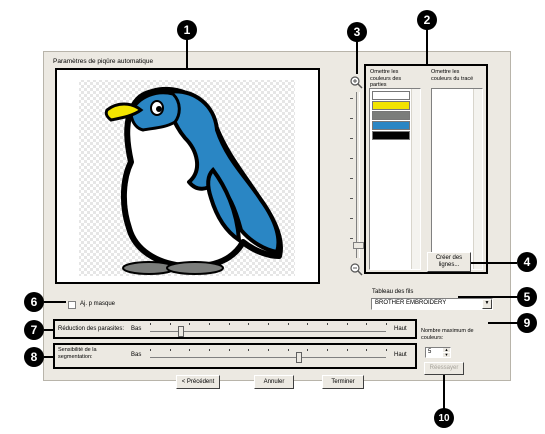 This screenshot has width=545, height=434. Describe the element at coordinates (195, 268) in the screenshot. I see `penguin-foot-right` at that location.